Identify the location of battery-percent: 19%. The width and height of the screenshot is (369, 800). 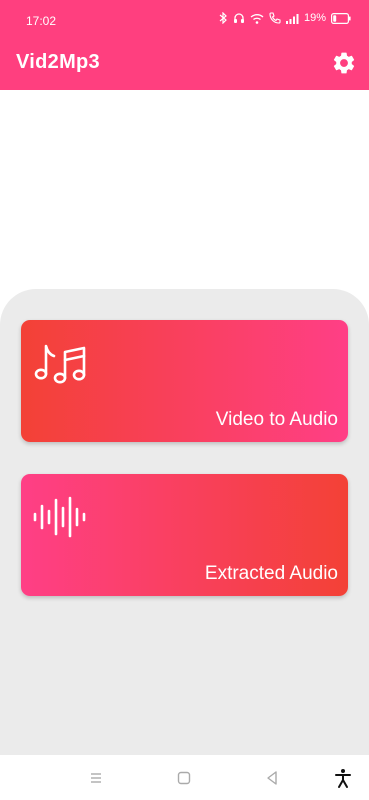
(314, 18).